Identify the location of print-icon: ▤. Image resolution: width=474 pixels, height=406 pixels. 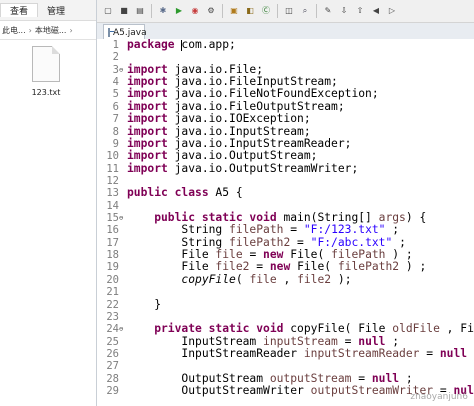
(140, 11).